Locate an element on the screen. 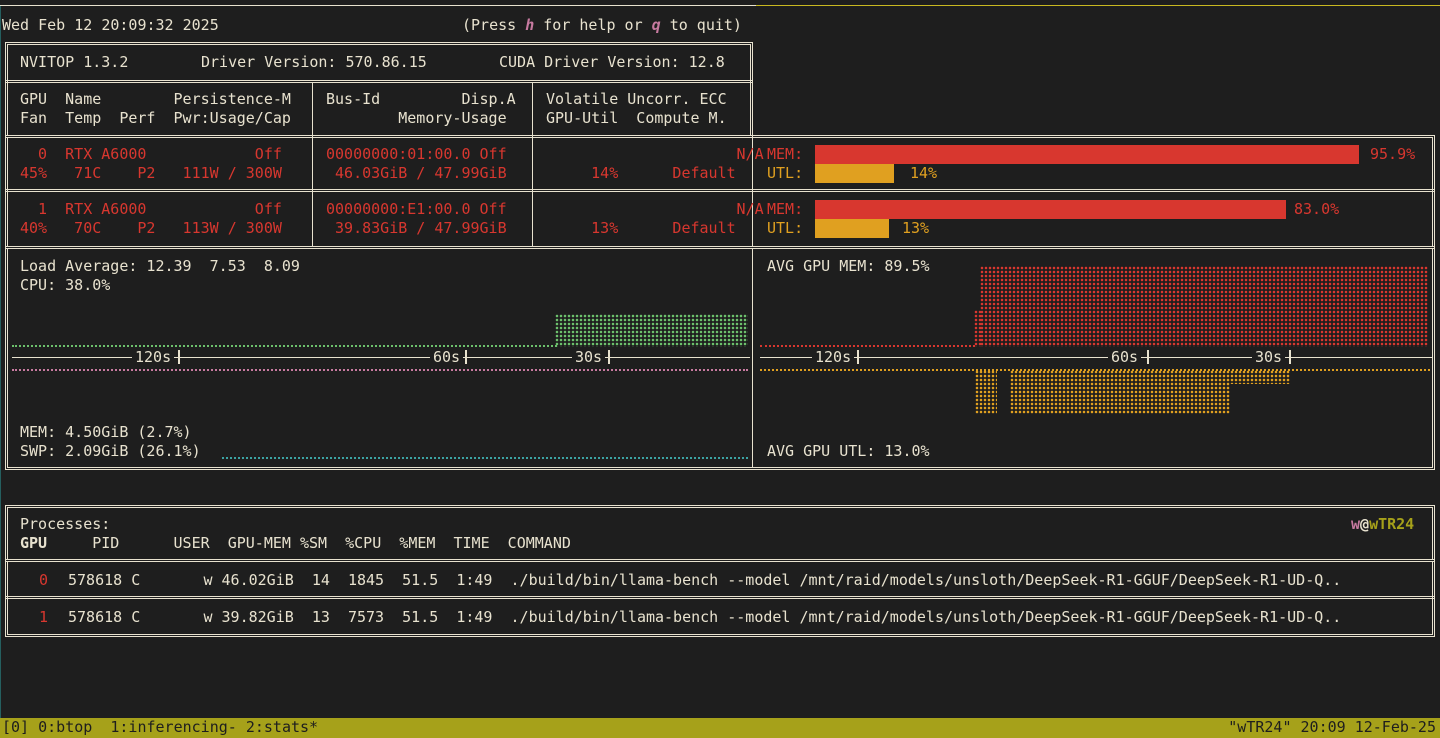 This screenshot has height=738, width=1440. avg-gpu-utl: AVG GPU UTL: 13.0% is located at coordinates (848, 451).